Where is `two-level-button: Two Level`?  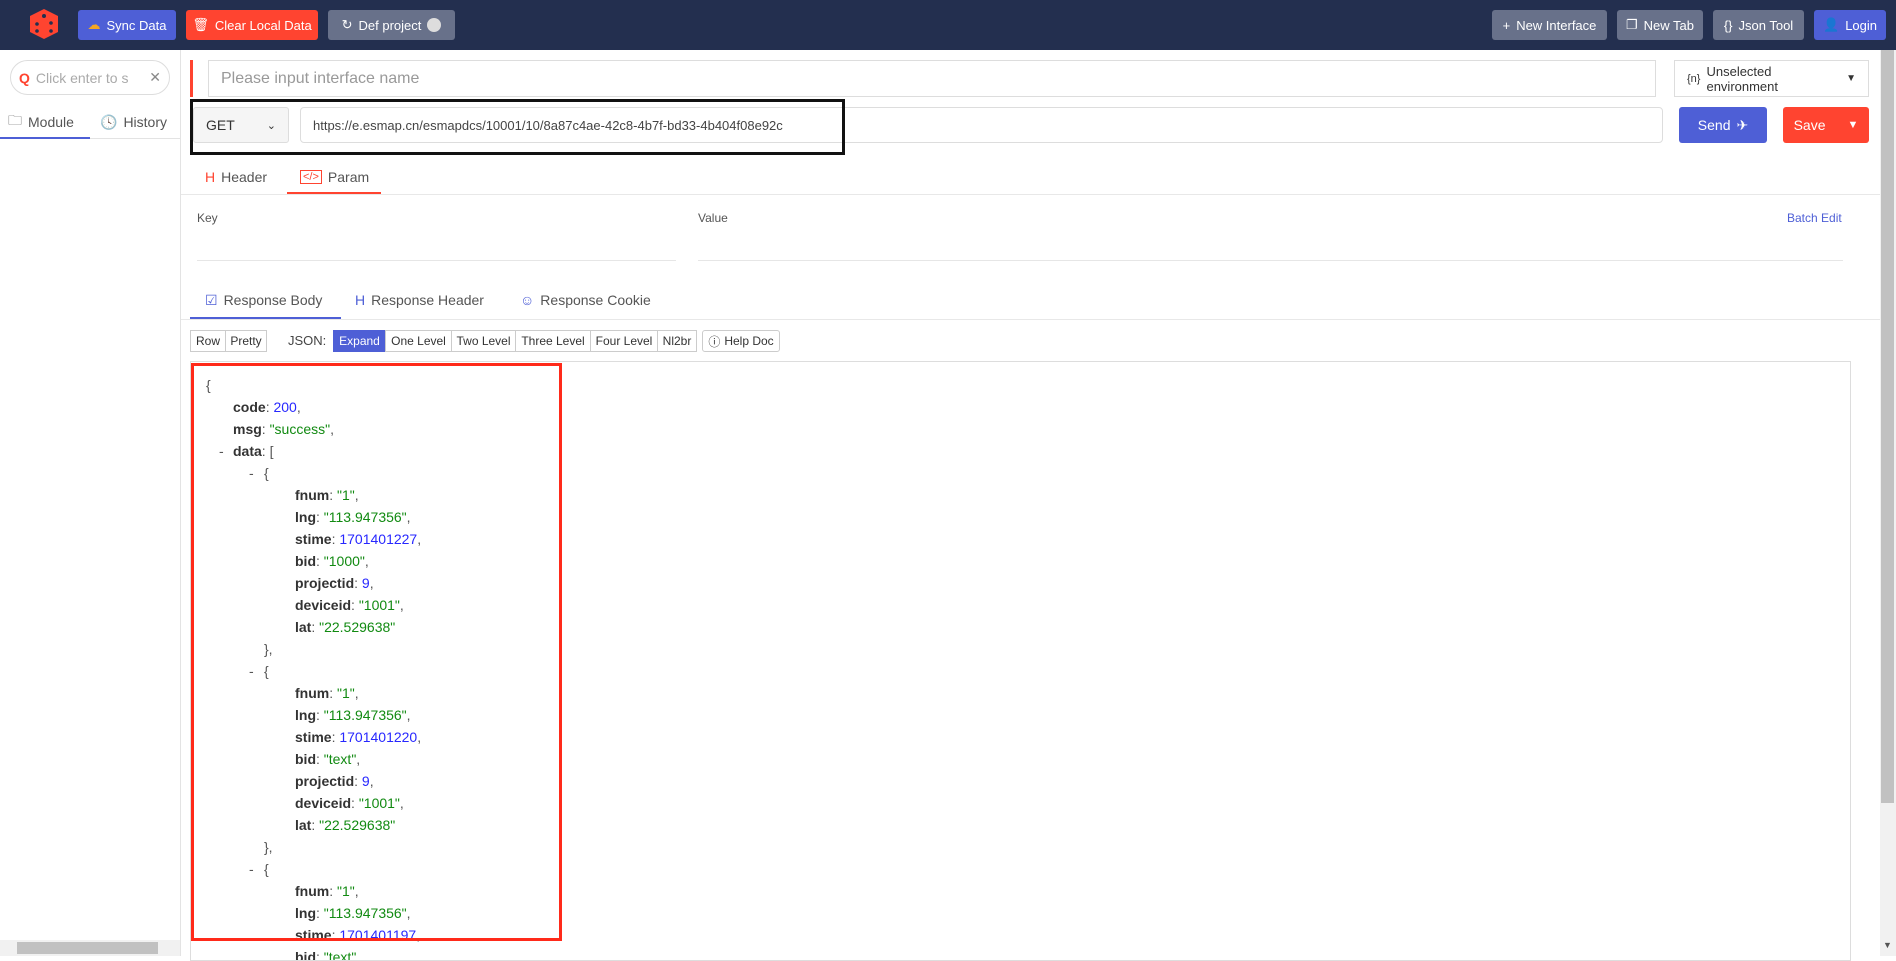
two-level-button: Two Level is located at coordinates (483, 341).